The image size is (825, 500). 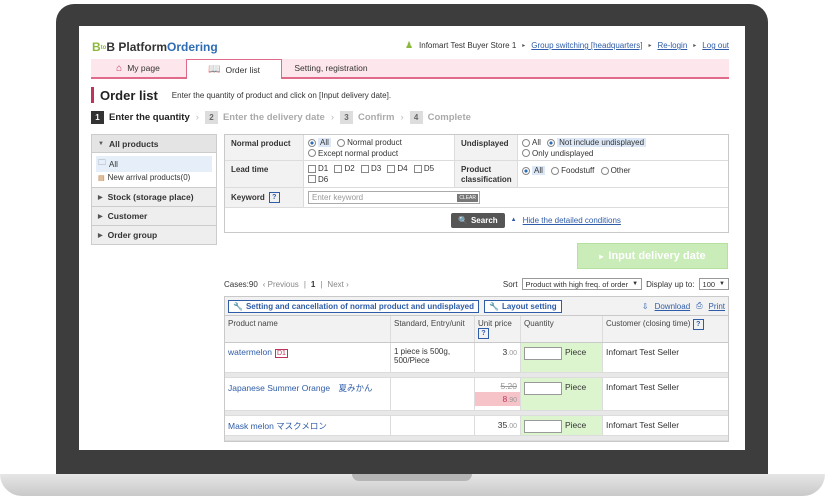 I want to click on price-cell: 3.00, so click(x=498, y=357).